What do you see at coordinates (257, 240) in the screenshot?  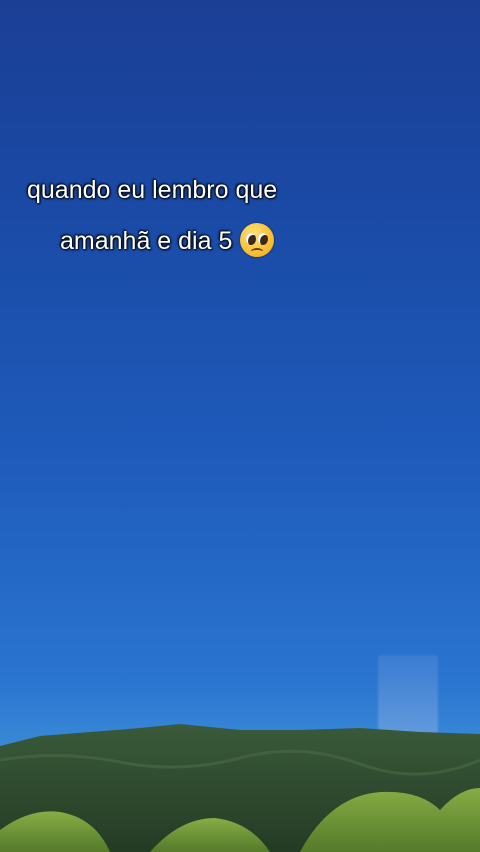 I see `pleading-face-icon` at bounding box center [257, 240].